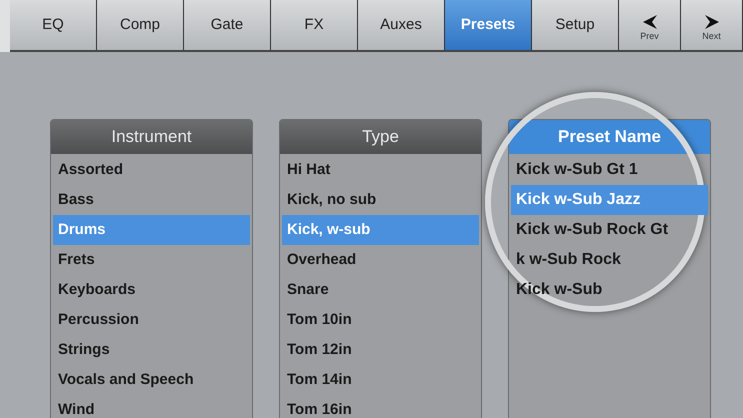  What do you see at coordinates (151, 290) in the screenshot?
I see `list-item: Keyboards` at bounding box center [151, 290].